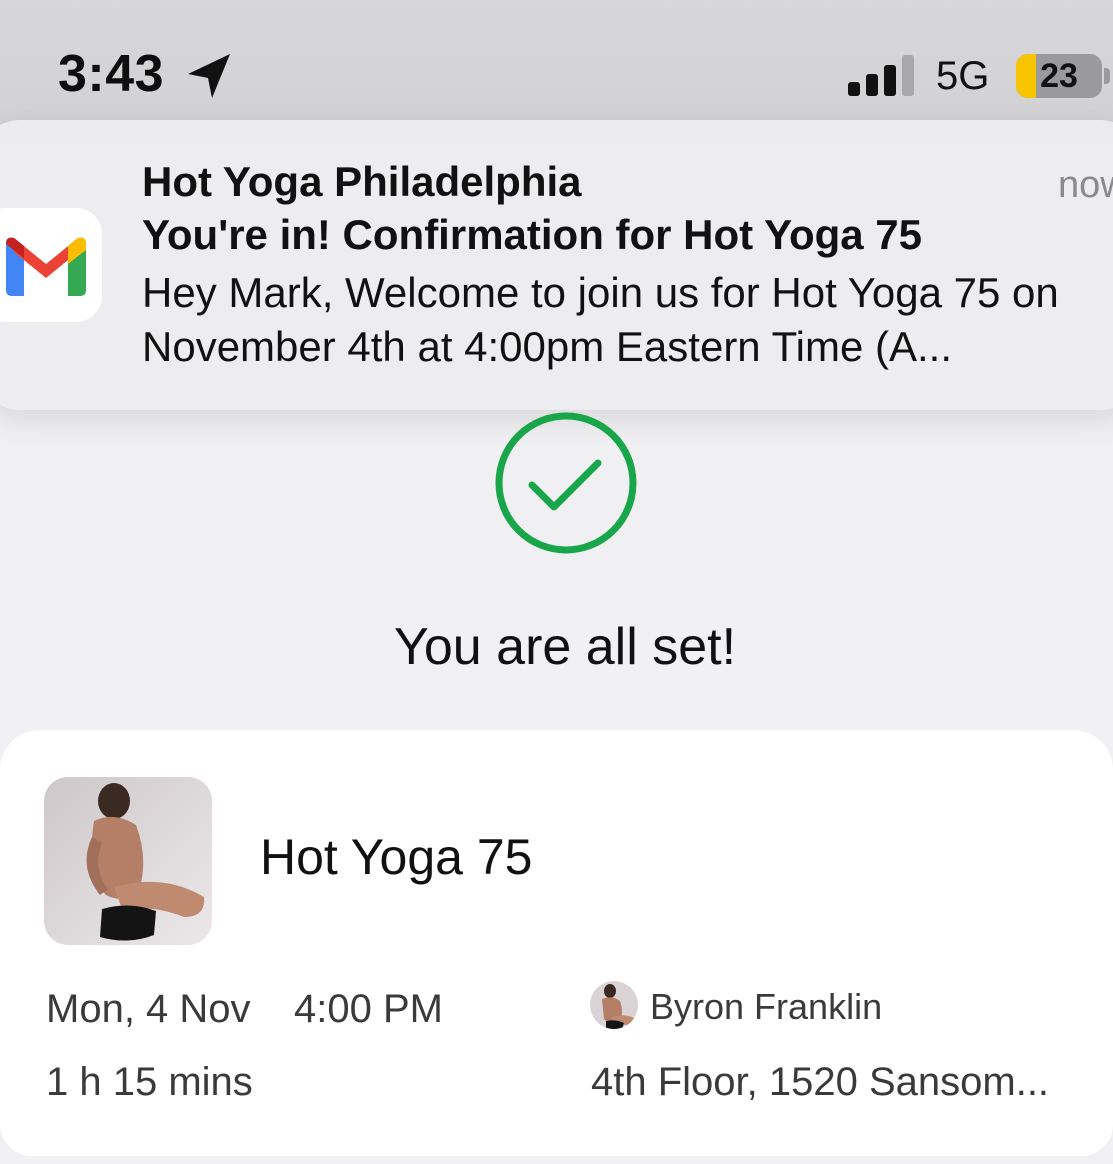  What do you see at coordinates (209, 76) in the screenshot?
I see `location-arrow-icon` at bounding box center [209, 76].